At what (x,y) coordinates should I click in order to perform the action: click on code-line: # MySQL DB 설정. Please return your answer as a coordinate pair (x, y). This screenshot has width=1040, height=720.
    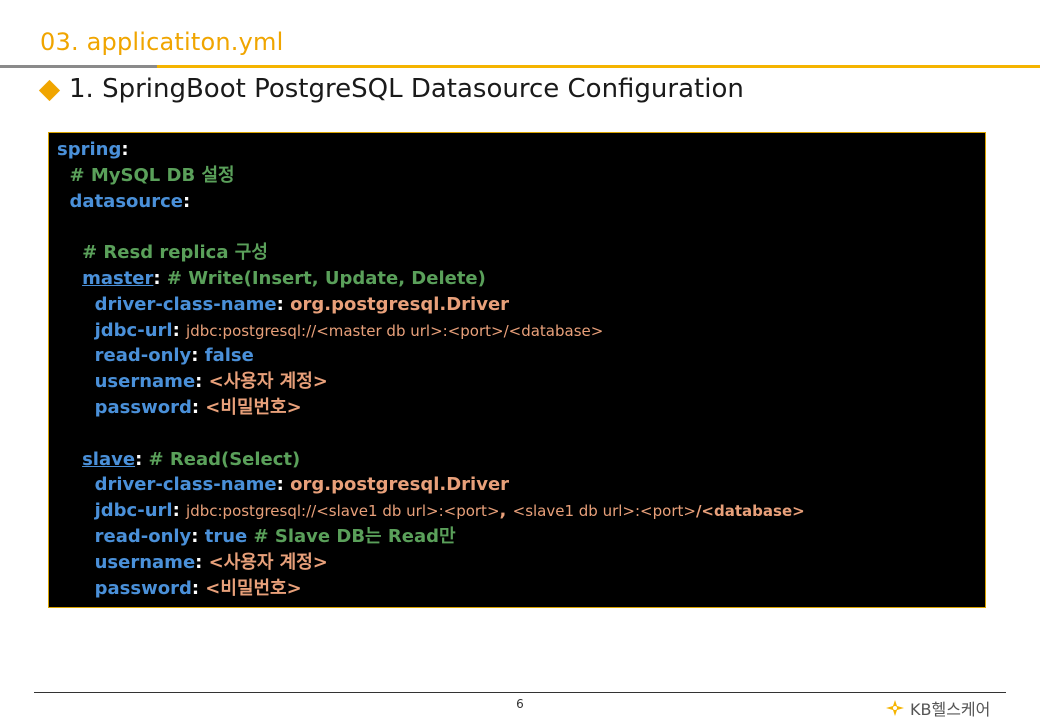
    Looking at the image, I should click on (517, 176).